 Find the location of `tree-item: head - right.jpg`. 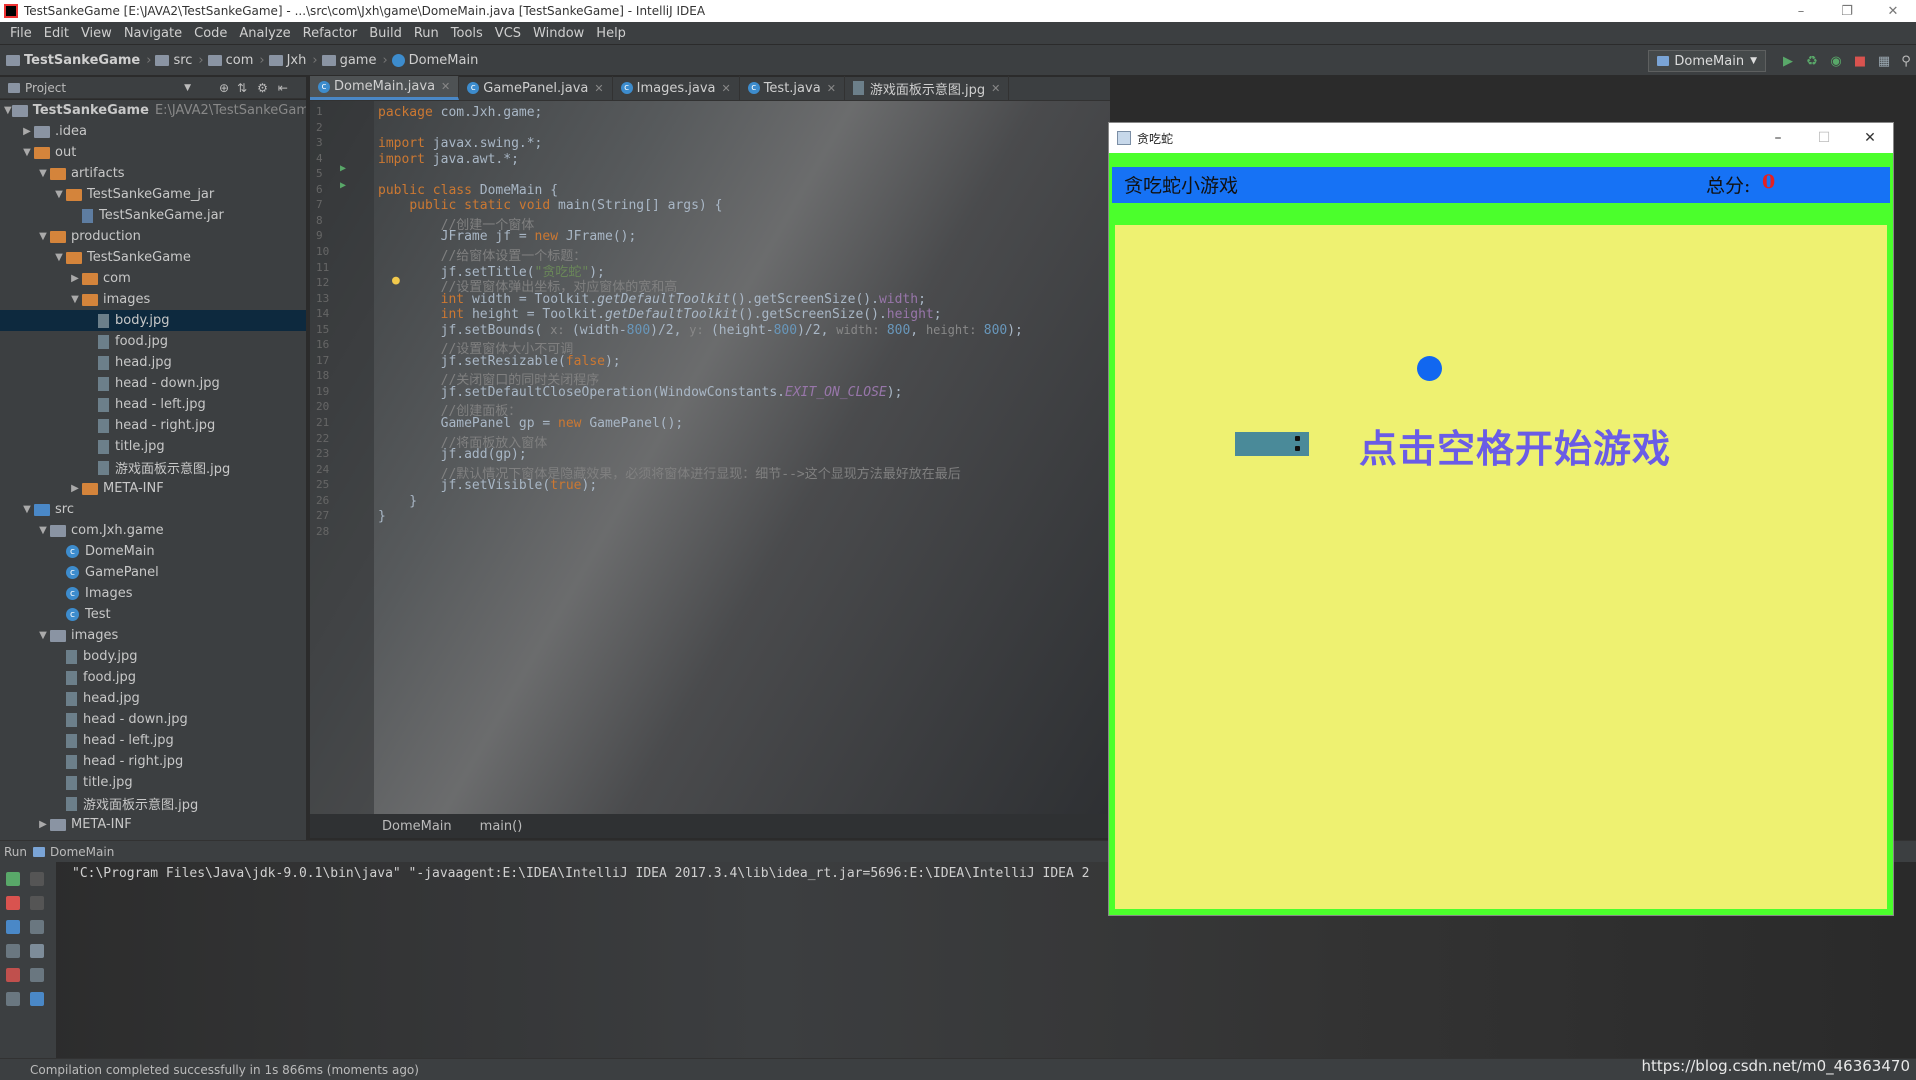

tree-item: head - right.jpg is located at coordinates (153, 761).